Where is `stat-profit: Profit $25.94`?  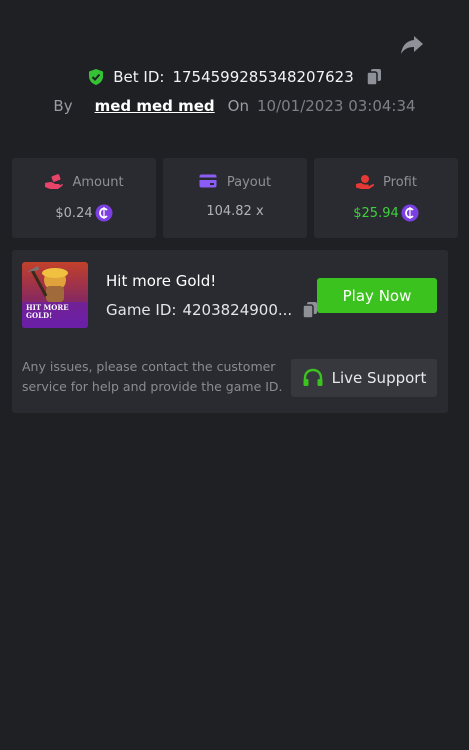
stat-profit: Profit $25.94 is located at coordinates (386, 198).